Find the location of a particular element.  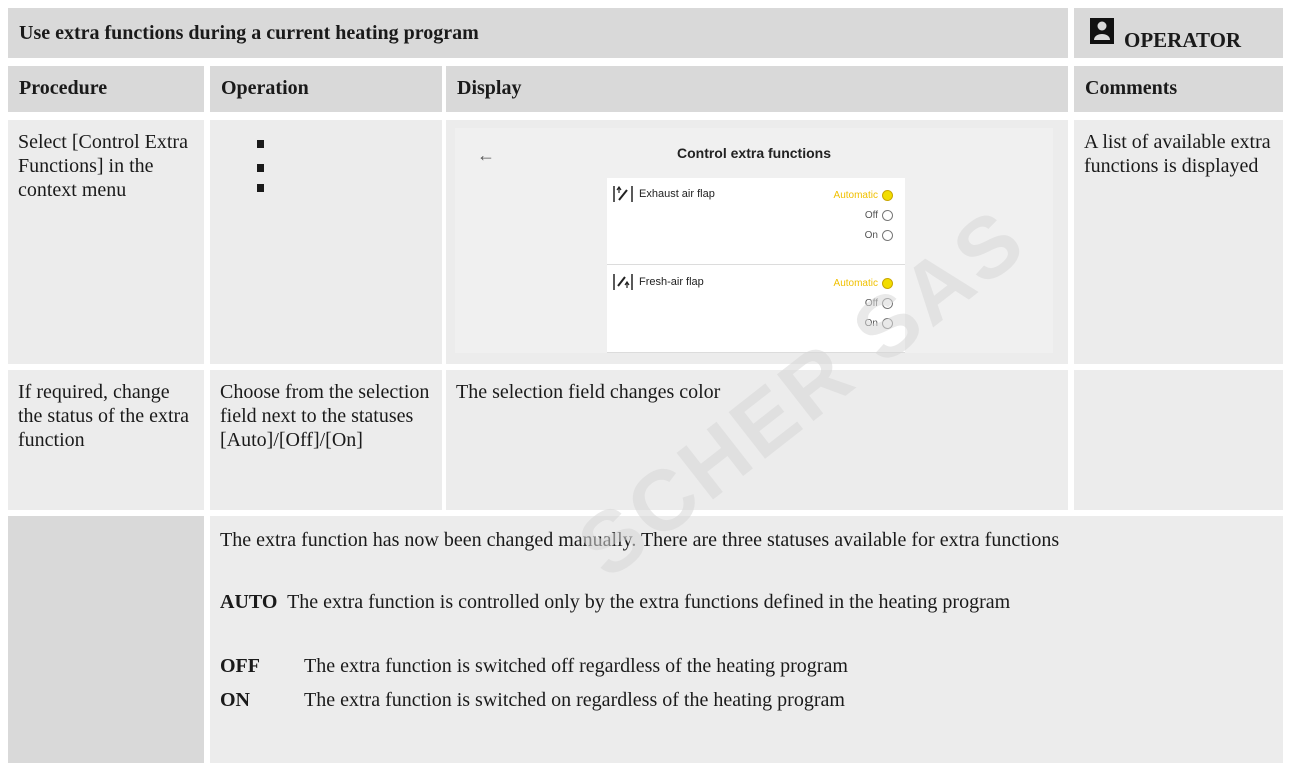

column-header-comments: Comments is located at coordinates (1178, 89).